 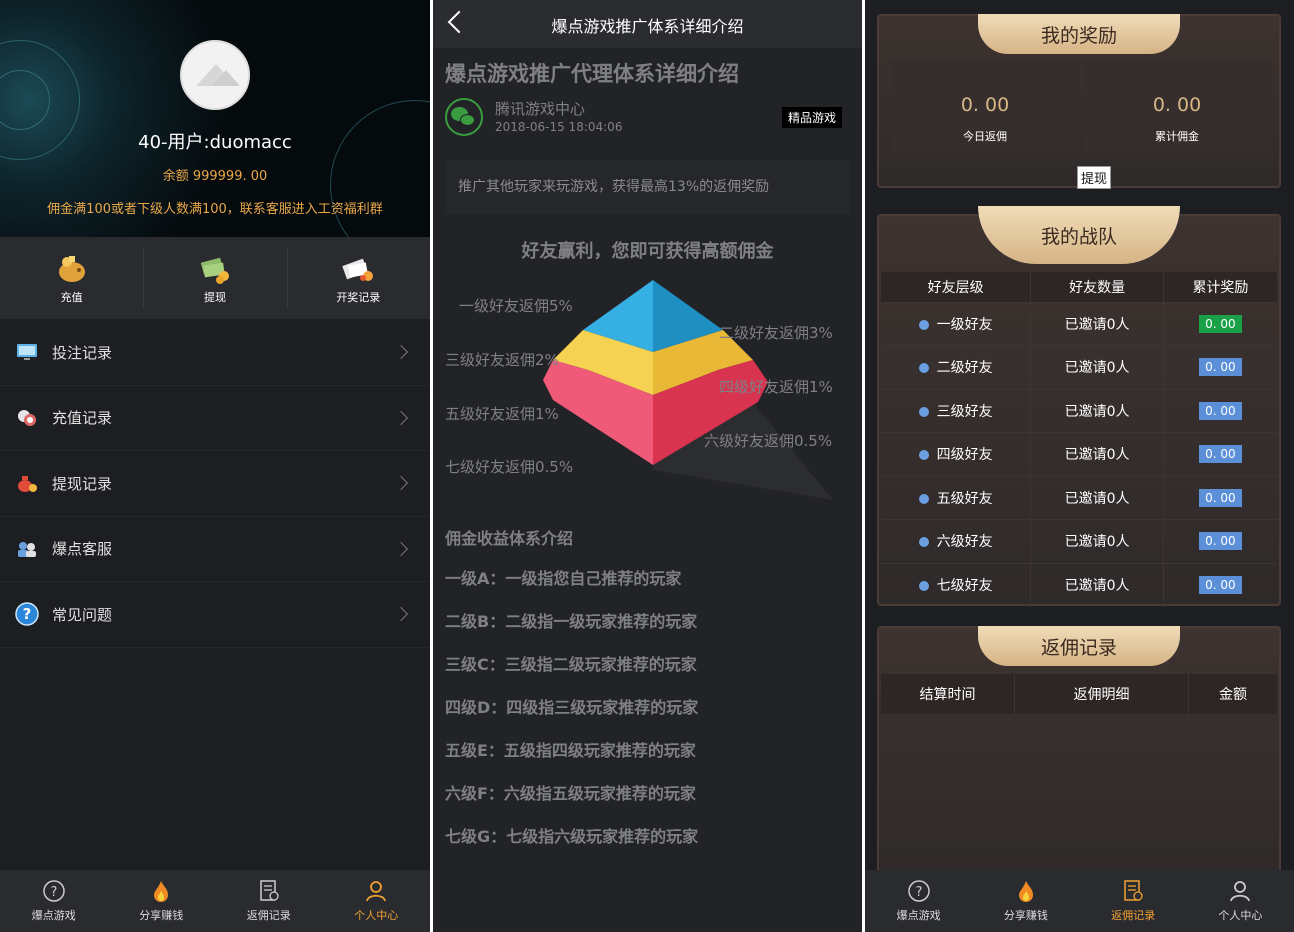 I want to click on monitor-icon, so click(x=27, y=352).